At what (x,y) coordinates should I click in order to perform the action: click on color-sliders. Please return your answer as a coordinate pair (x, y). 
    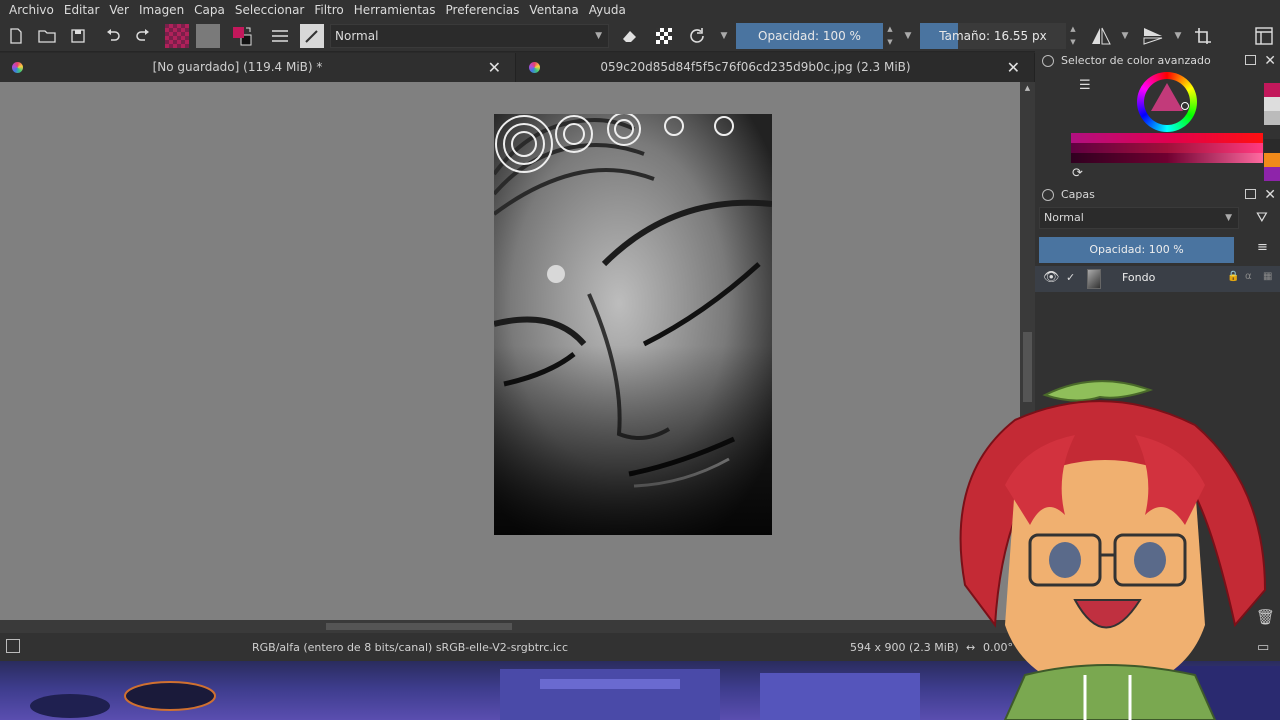
    Looking at the image, I should click on (1167, 148).